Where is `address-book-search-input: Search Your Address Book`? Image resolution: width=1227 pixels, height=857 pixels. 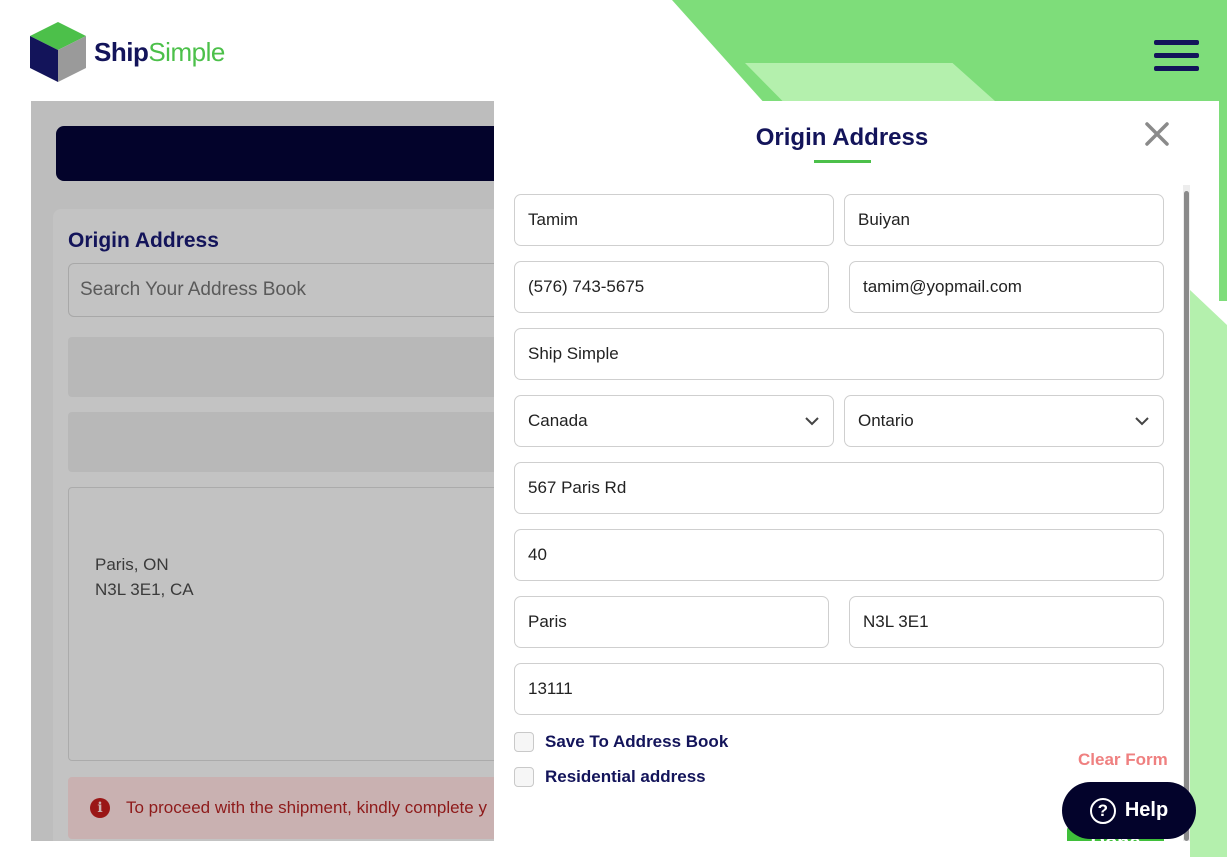
address-book-search-input: Search Your Address Book is located at coordinates (281, 290).